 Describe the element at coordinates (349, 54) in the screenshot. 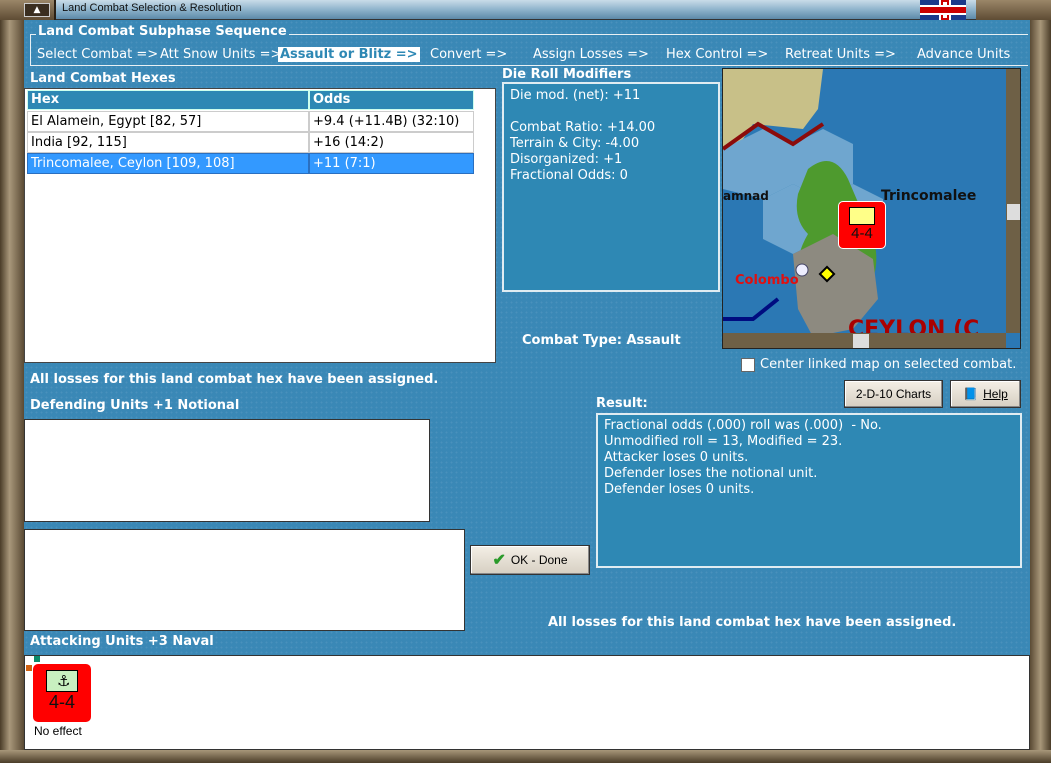

I see `seq-step-assault-or-blitz: Assault or Blitz =>` at that location.